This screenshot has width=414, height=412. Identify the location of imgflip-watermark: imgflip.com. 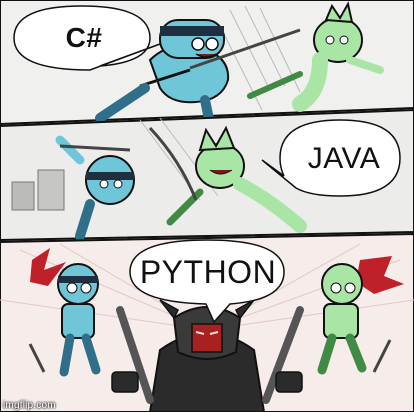
(29, 405).